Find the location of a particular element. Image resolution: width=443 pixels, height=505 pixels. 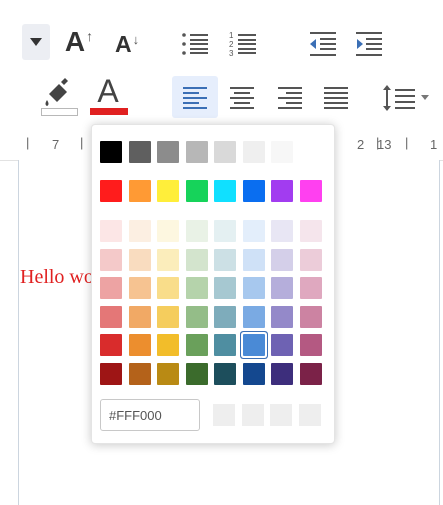

bulleted-list-button is located at coordinates (195, 44).